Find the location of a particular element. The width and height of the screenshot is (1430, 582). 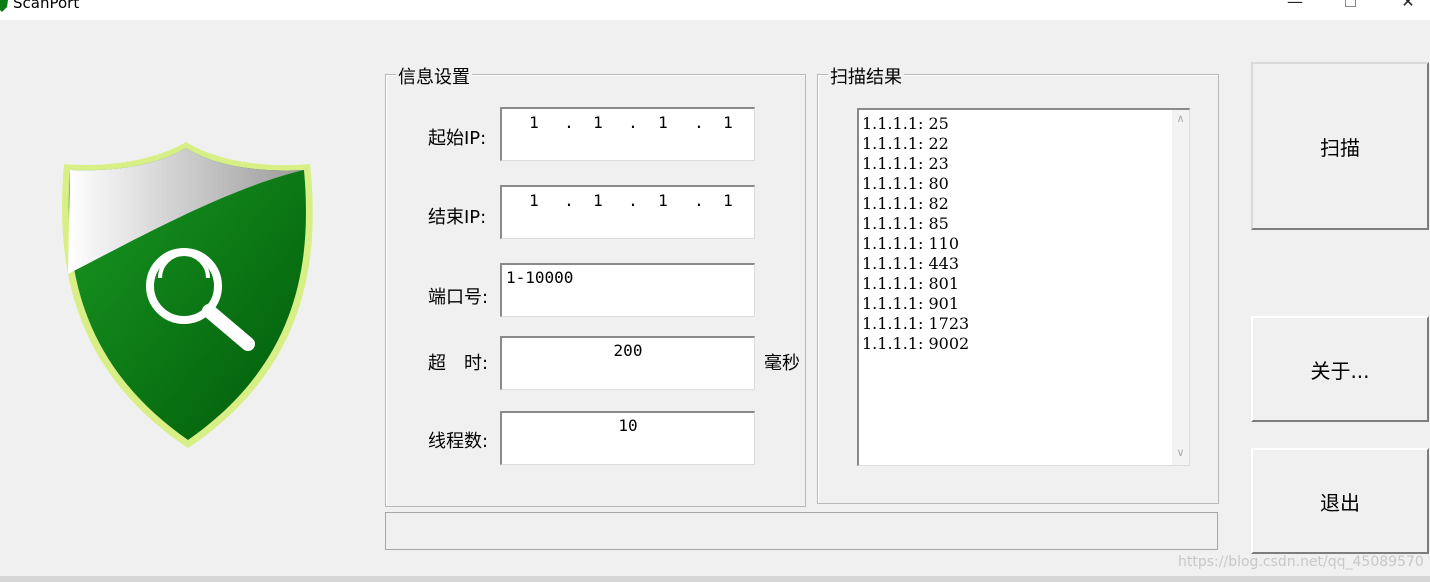

result-item: 1.1.1.1: 9002 is located at coordinates (915, 344).